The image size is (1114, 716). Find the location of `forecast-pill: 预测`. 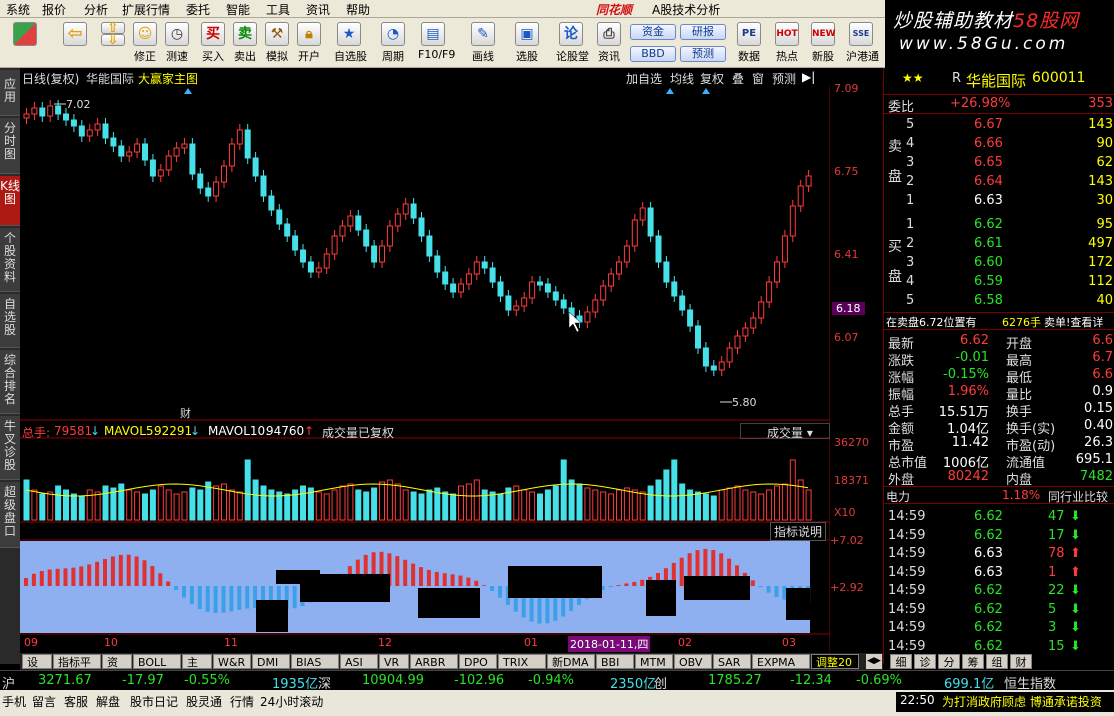

forecast-pill: 预测 is located at coordinates (703, 54).